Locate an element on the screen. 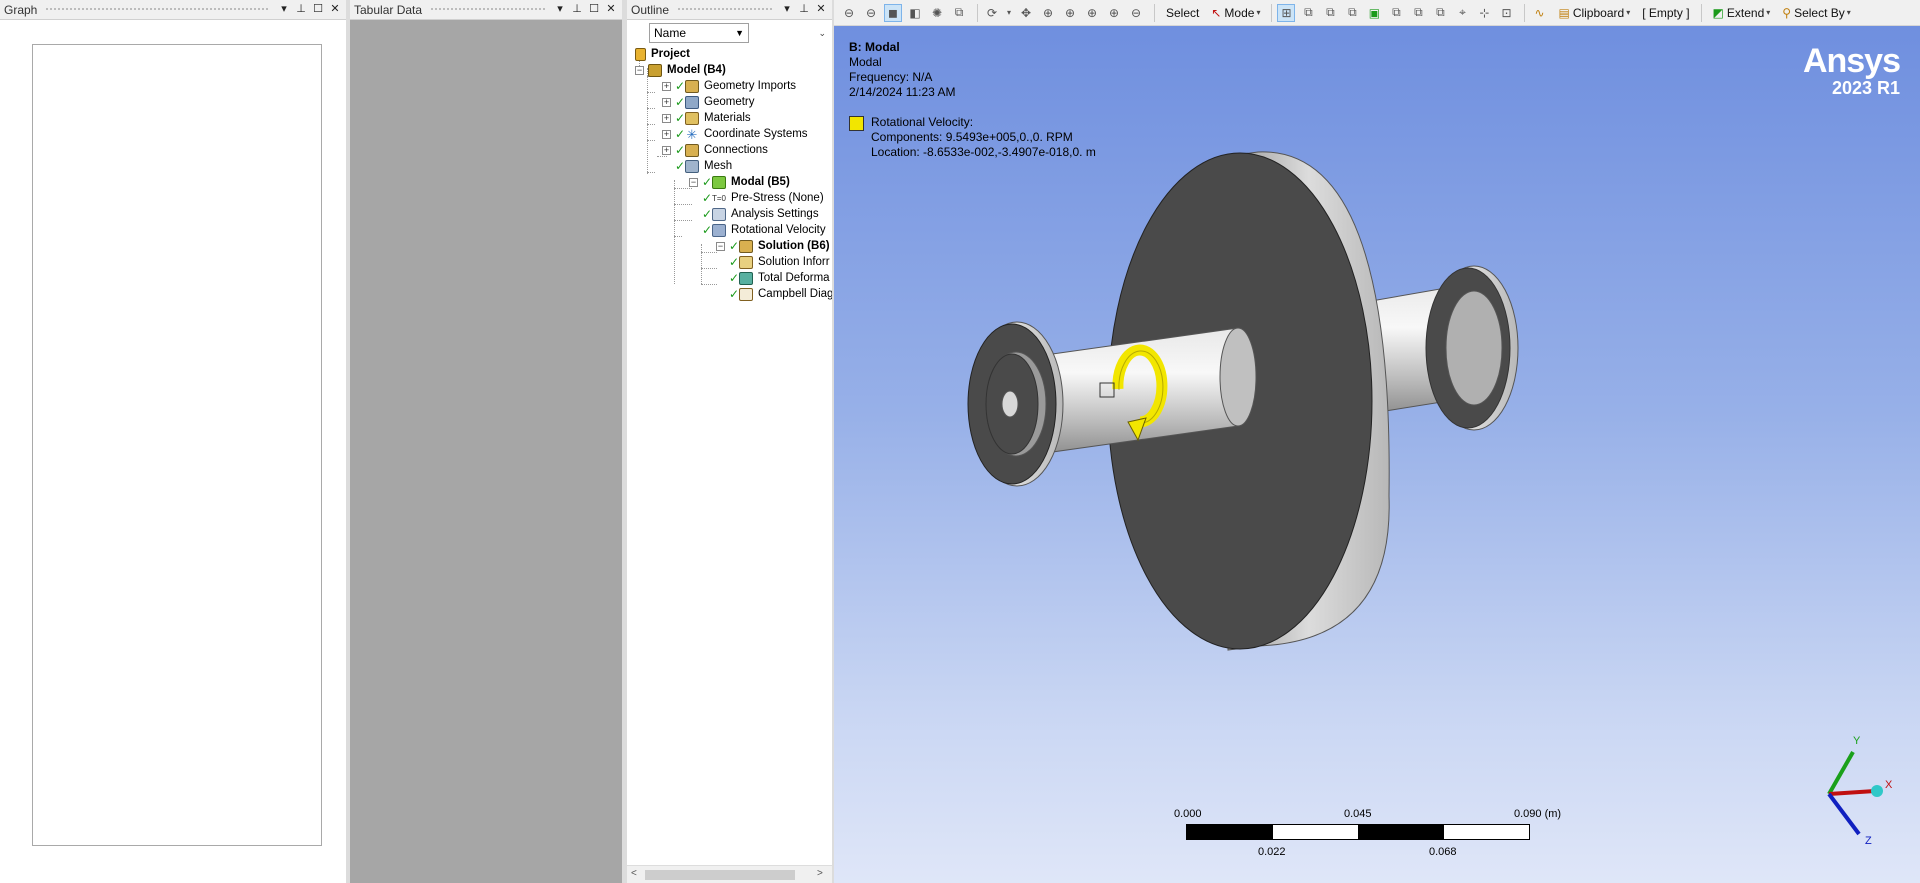 The image size is (1920, 883). tree-item-materials: + ✓ Materials is located at coordinates (706, 118).